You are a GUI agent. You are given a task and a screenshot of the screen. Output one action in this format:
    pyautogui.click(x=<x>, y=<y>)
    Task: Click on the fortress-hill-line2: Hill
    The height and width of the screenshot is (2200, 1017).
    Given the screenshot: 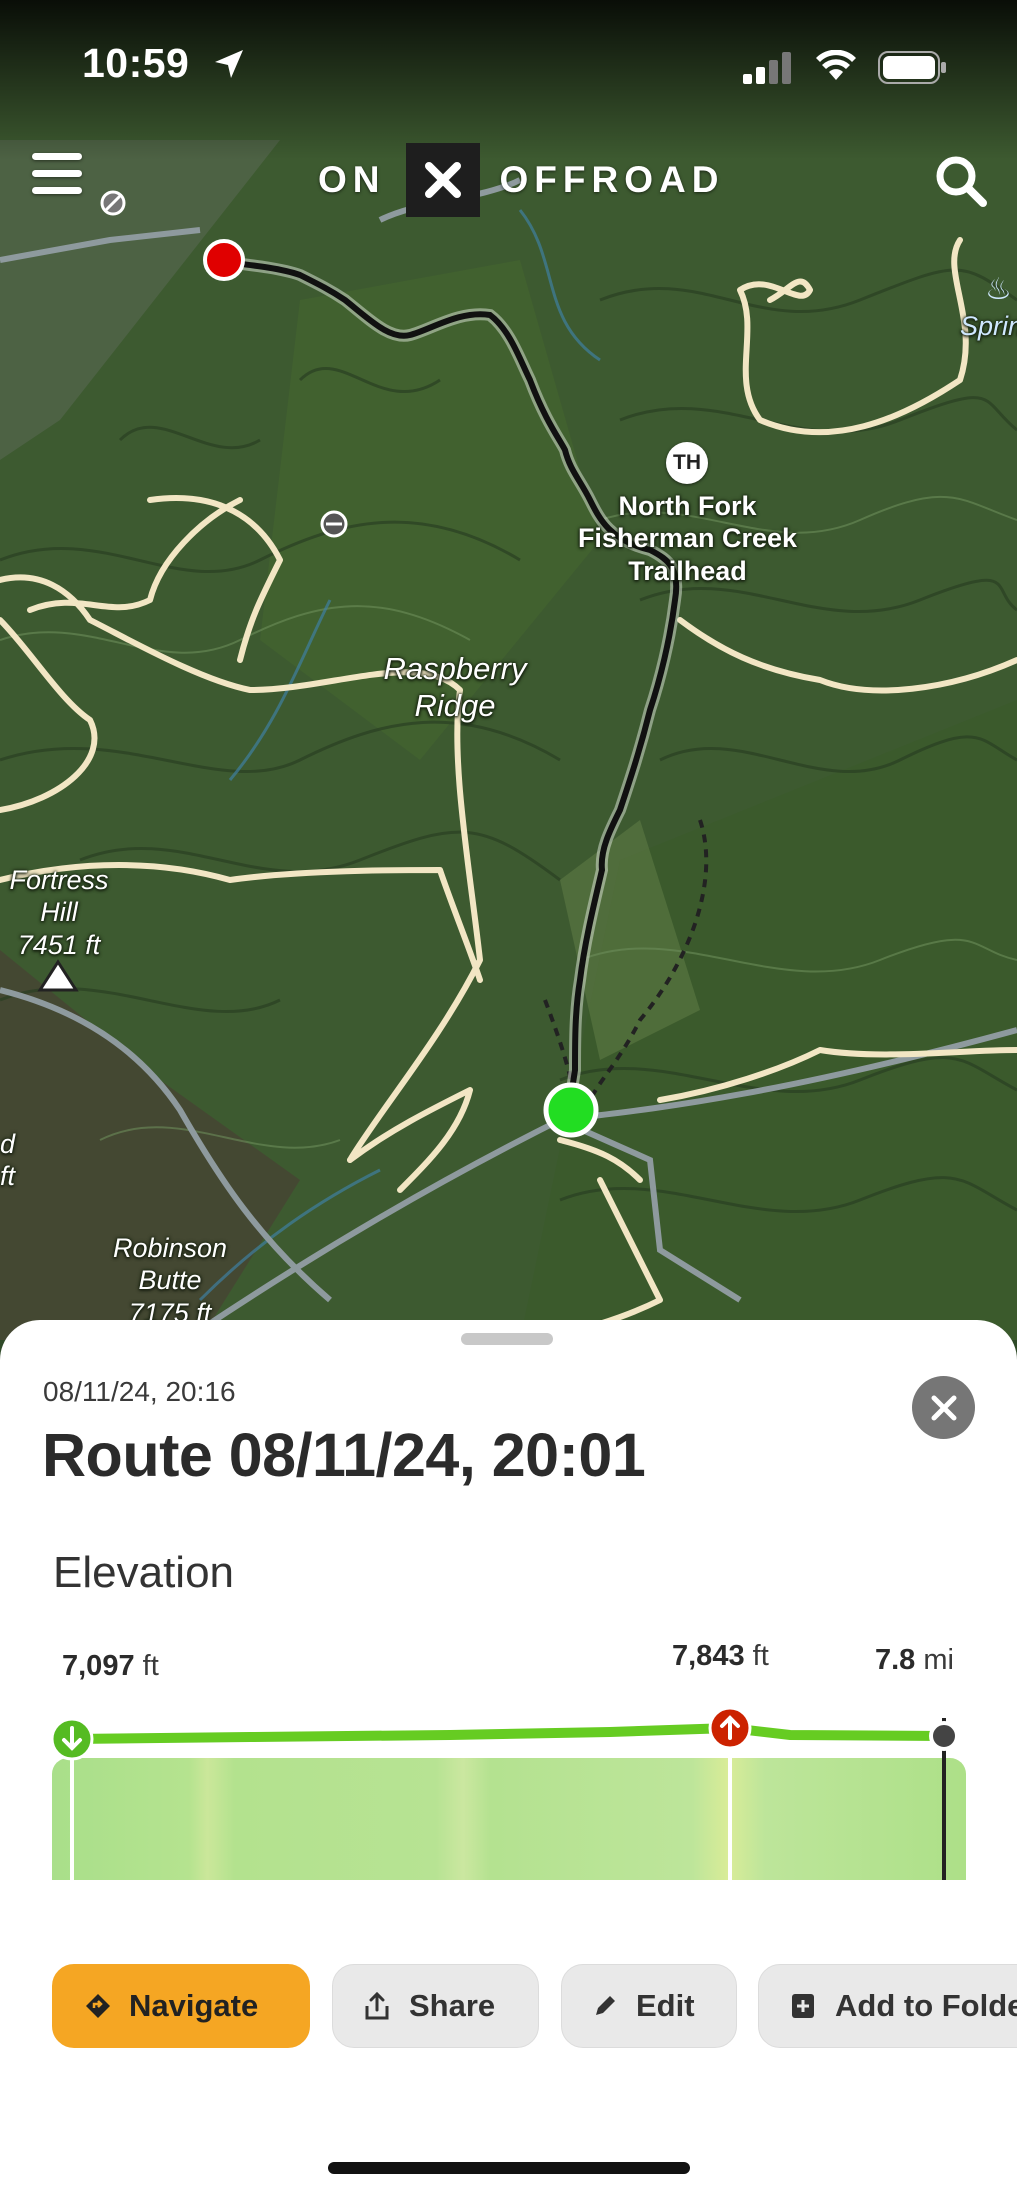 What is the action you would take?
    pyautogui.click(x=59, y=912)
    